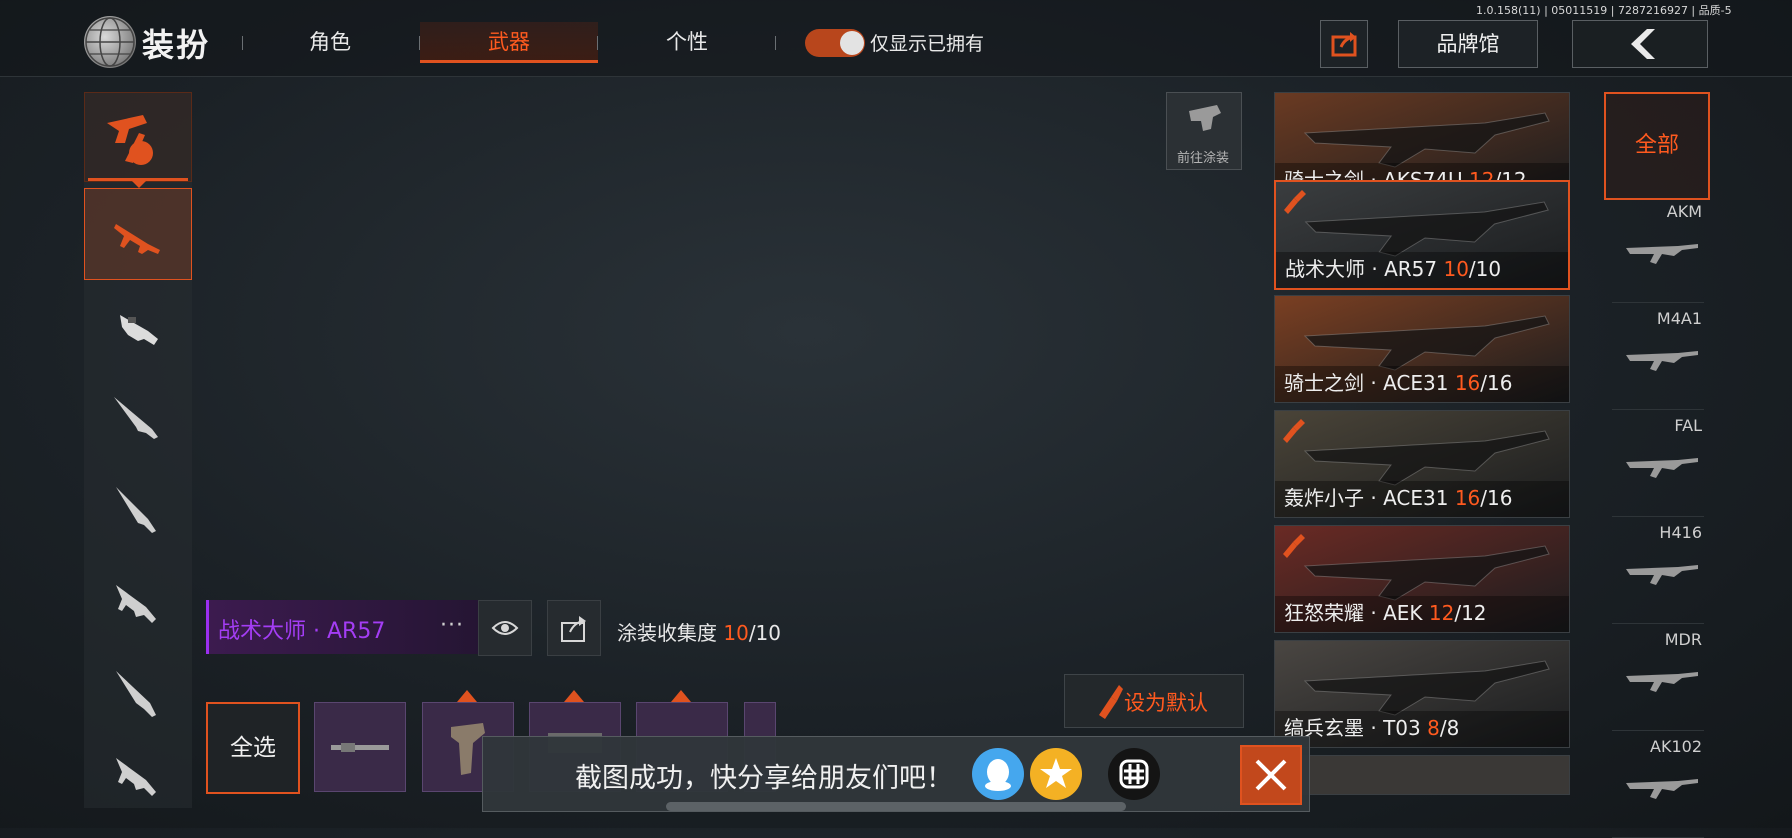 This screenshot has height=838, width=1792. I want to click on skin-owned: 12, so click(1441, 613).